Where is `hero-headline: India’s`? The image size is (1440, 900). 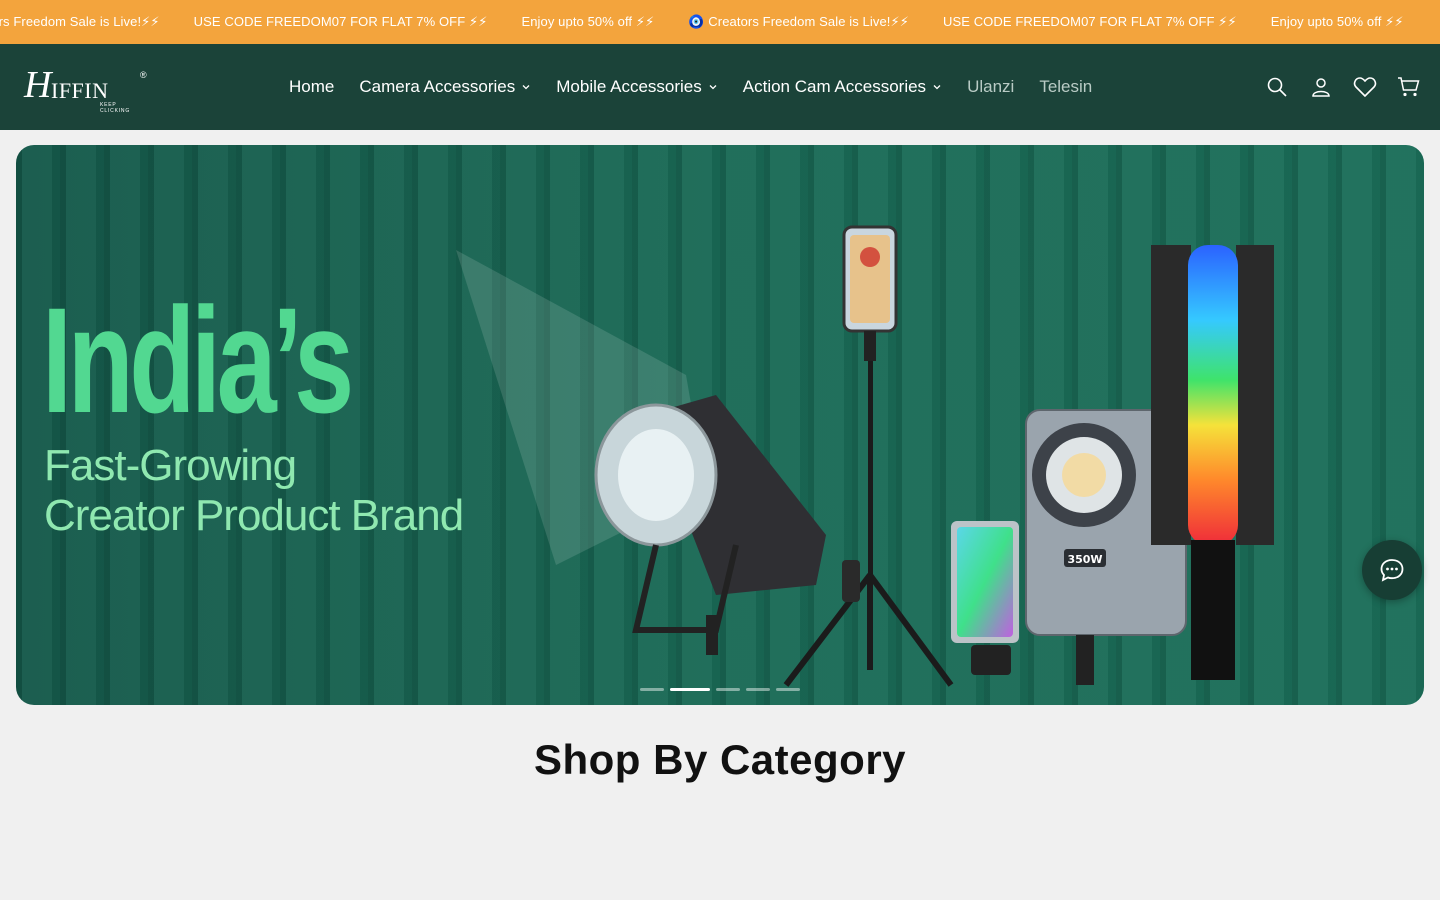
hero-headline: India’s is located at coordinates (198, 360).